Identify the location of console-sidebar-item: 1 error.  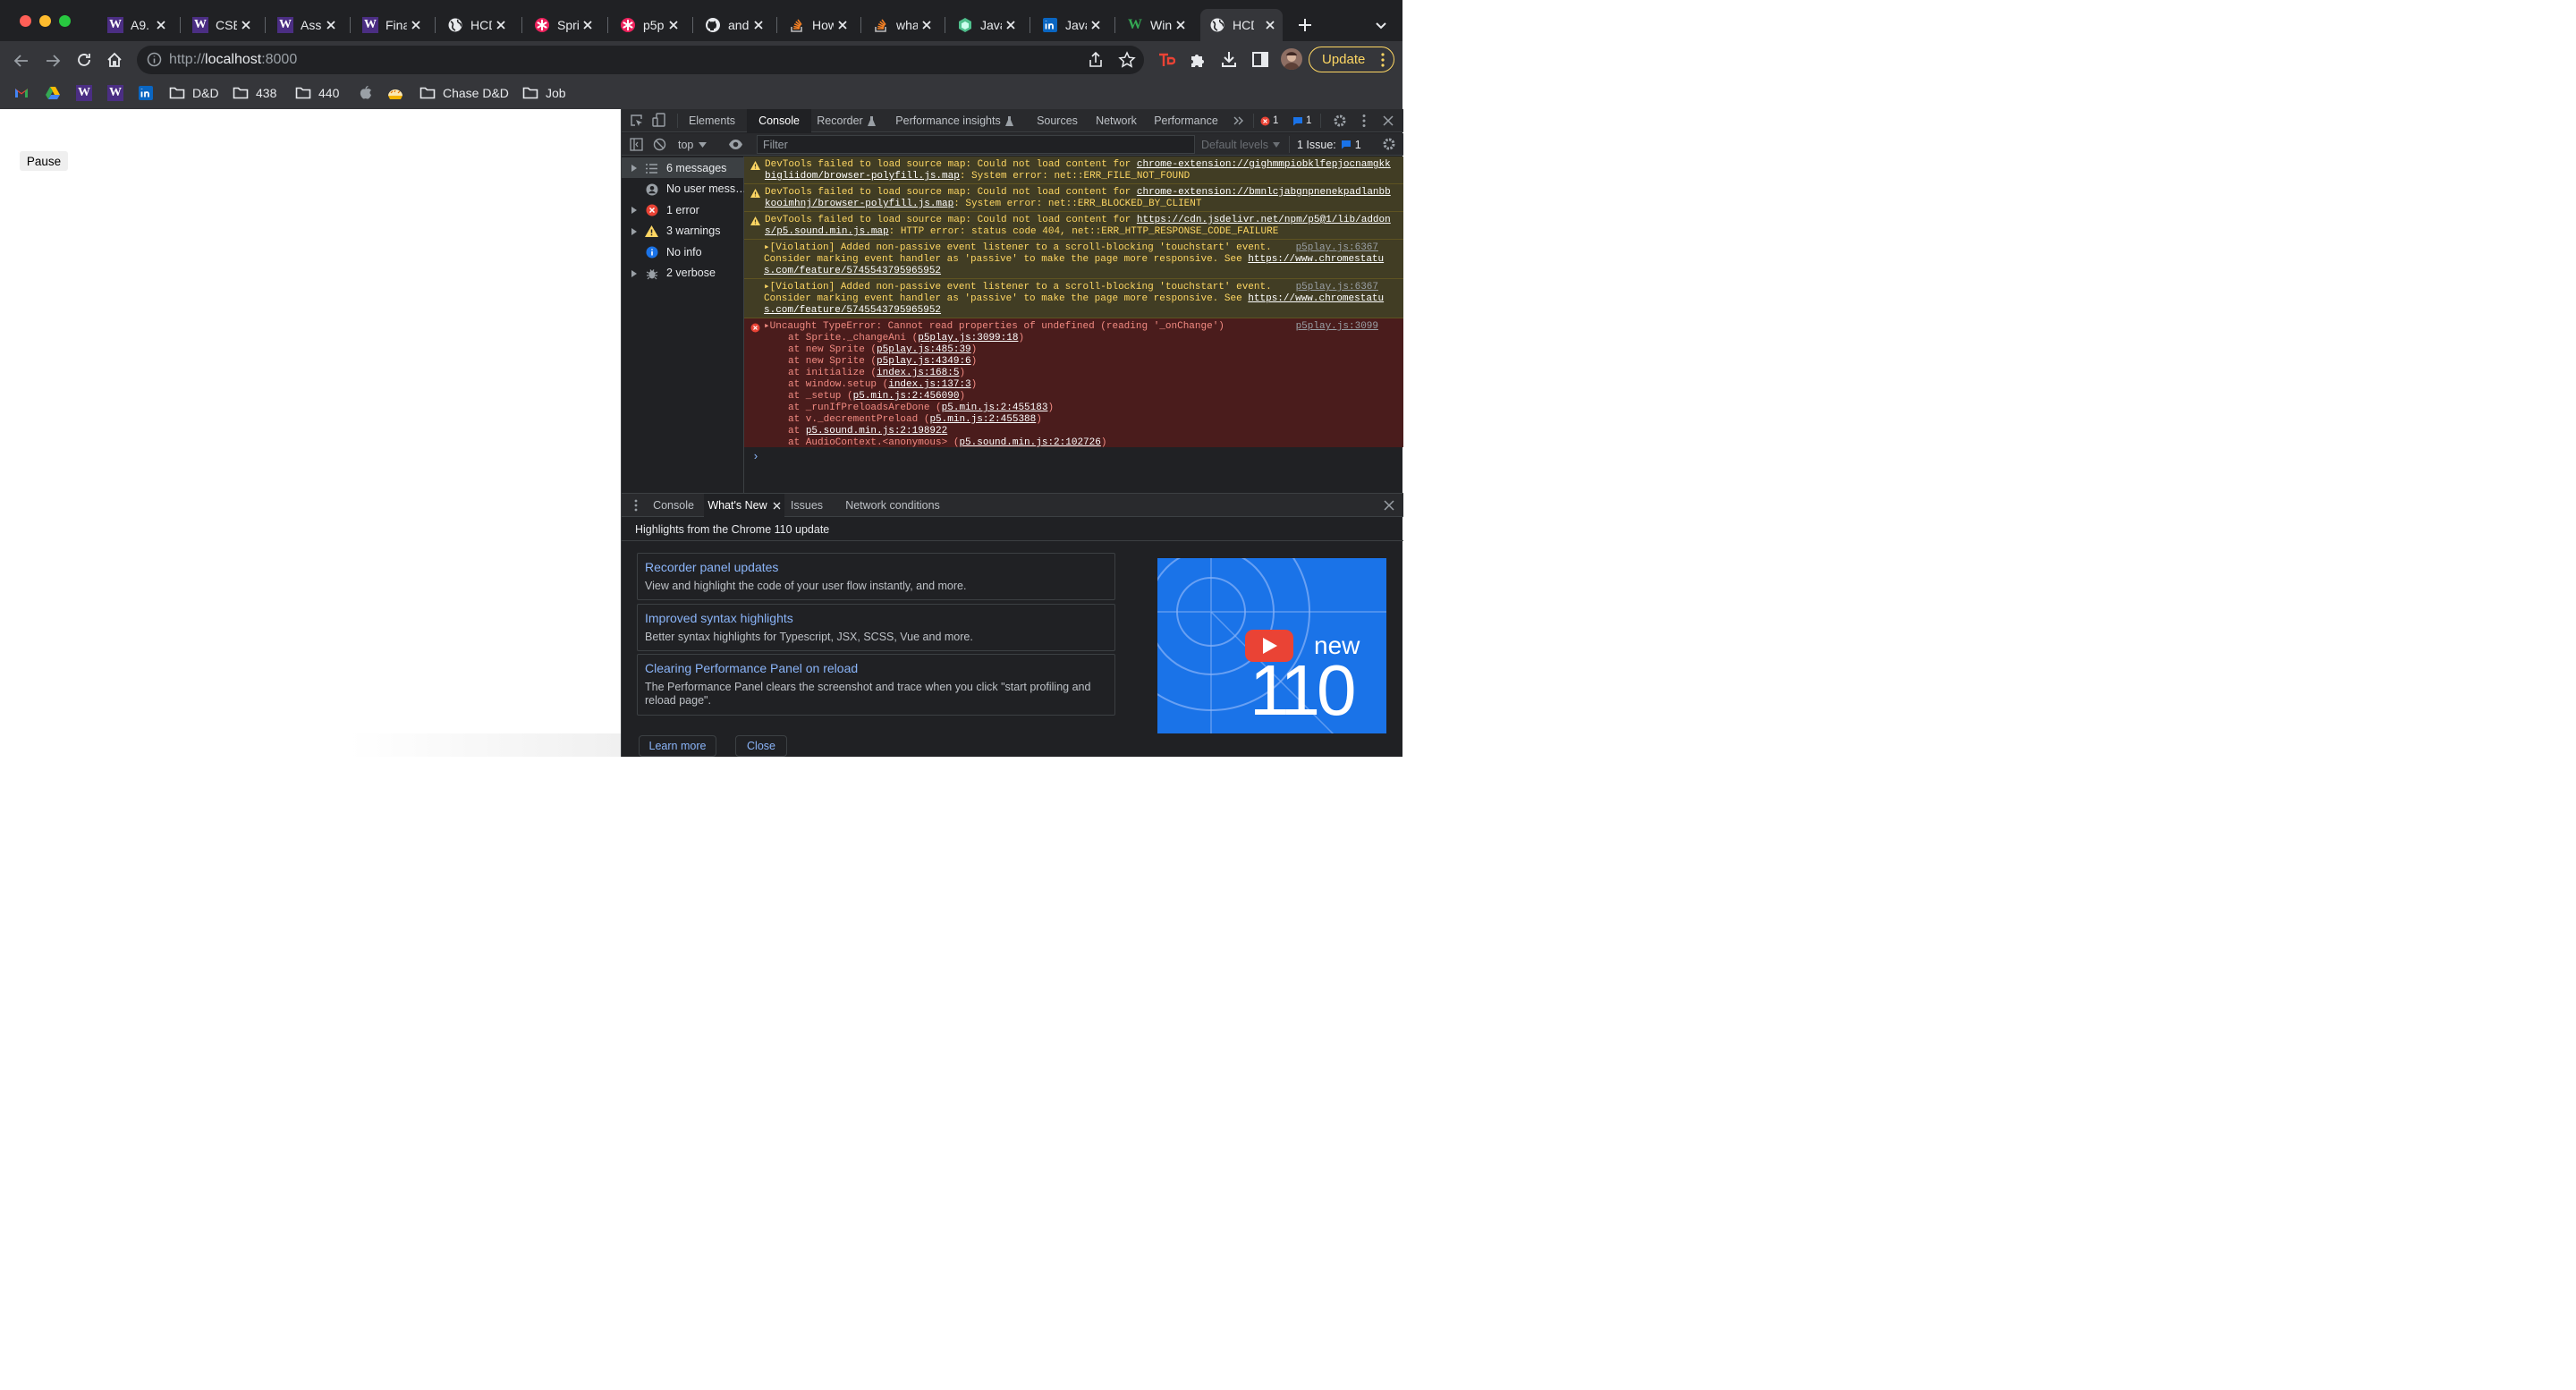
(683, 209).